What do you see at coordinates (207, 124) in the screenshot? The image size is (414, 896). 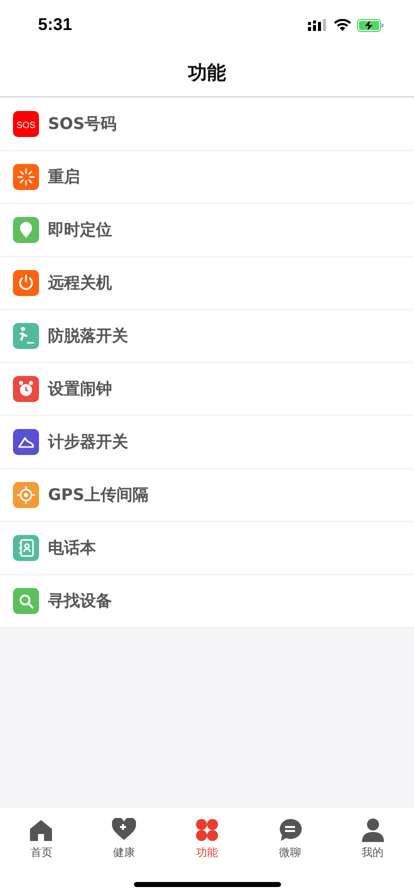 I see `function-item: SOS SOS号码` at bounding box center [207, 124].